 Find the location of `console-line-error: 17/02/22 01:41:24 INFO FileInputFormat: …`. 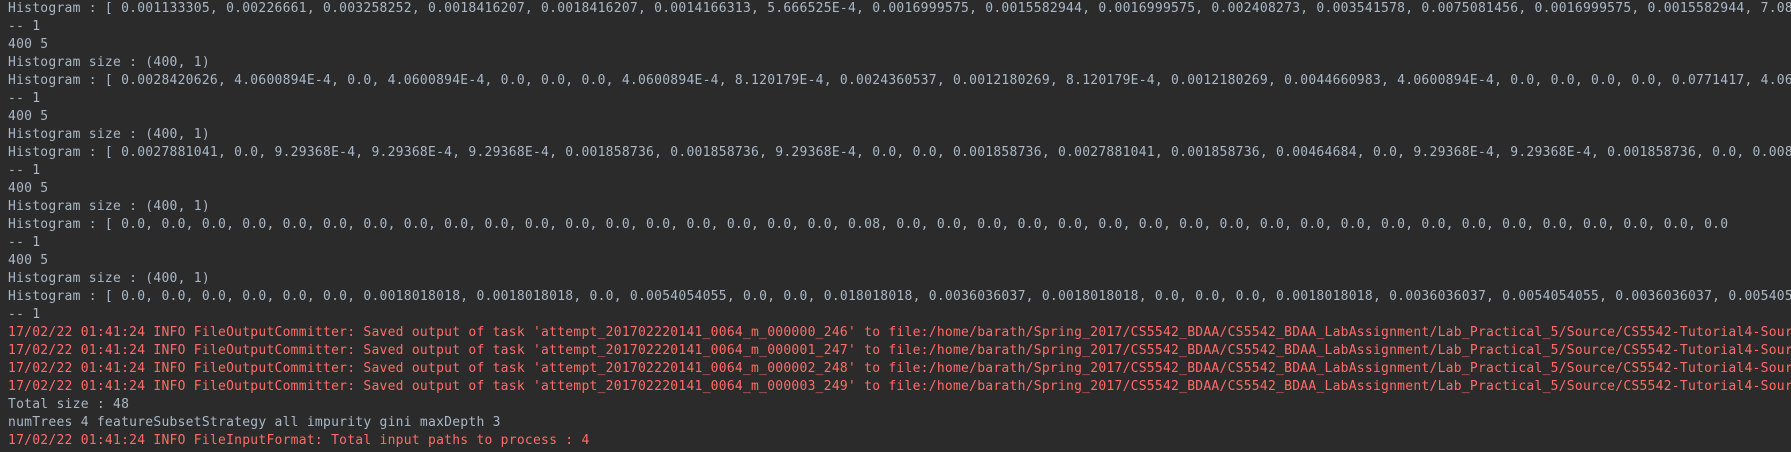

console-line-error: 17/02/22 01:41:24 INFO FileInputFormat: … is located at coordinates (299, 440).